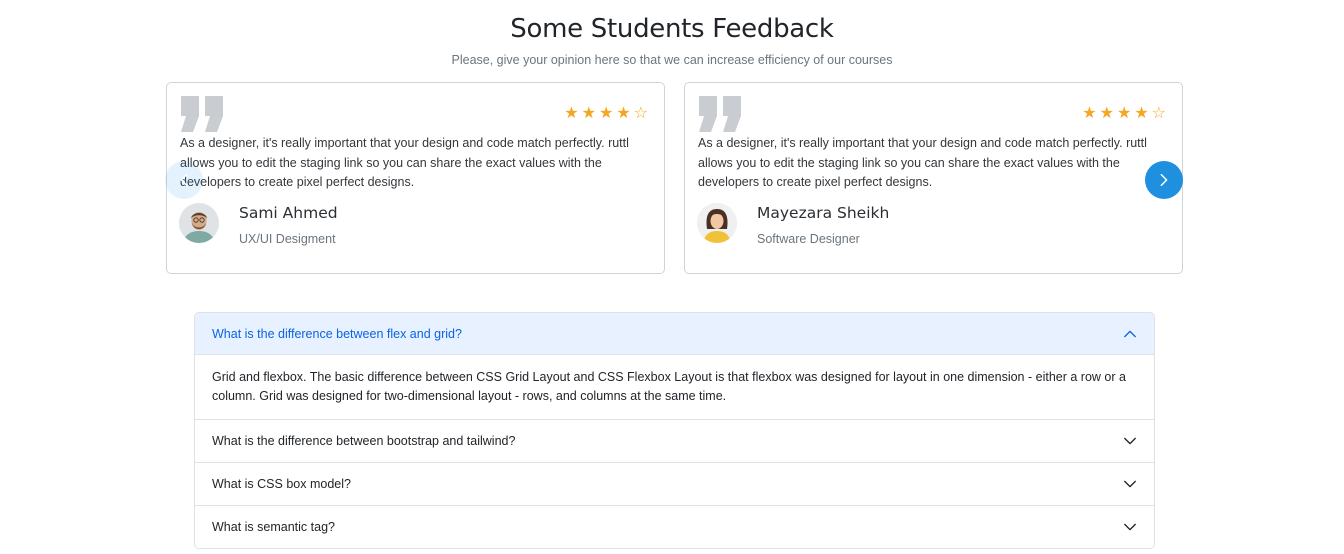 This screenshot has height=554, width=1344. I want to click on reviewer-name: Mayezara Sheikh, so click(823, 213).